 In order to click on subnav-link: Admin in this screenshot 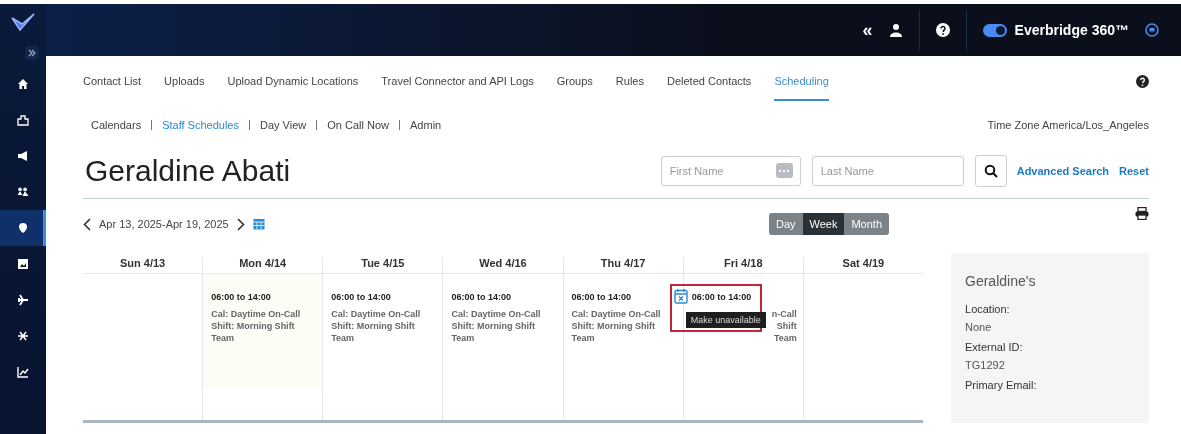, I will do `click(426, 125)`.